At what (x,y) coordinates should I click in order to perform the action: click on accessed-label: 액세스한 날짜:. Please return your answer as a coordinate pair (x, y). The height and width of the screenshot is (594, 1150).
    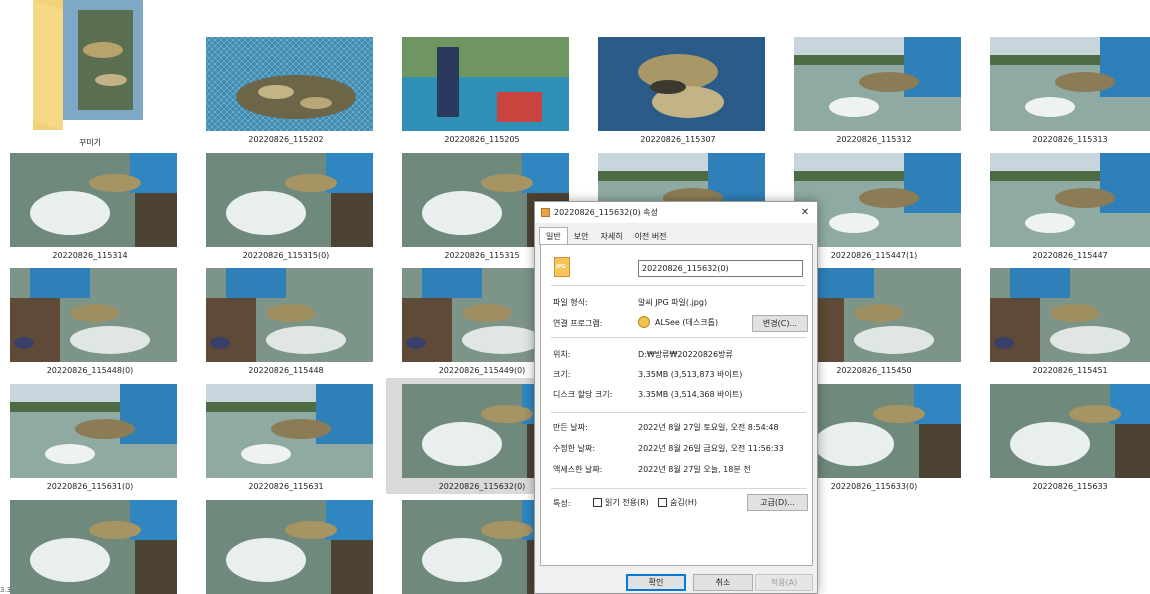
    Looking at the image, I should click on (578, 469).